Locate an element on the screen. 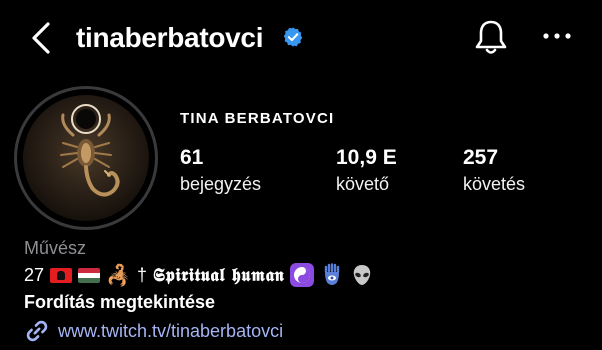 Image resolution: width=602 pixels, height=350 pixels. profile-bio: 27 🦂 † 𝕾𝖕𝖎𝖗𝖎𝖙𝖚𝖆𝖑 𝖍𝖚𝖒𝖆𝖓 is located at coordinates (199, 275).